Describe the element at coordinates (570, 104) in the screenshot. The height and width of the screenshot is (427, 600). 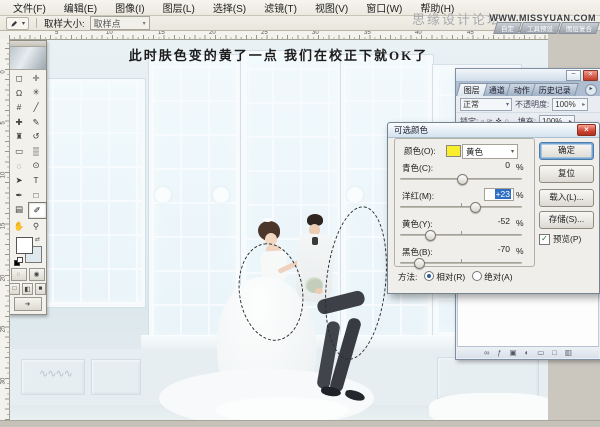
I see `opacity-field: 100% ▸` at that location.